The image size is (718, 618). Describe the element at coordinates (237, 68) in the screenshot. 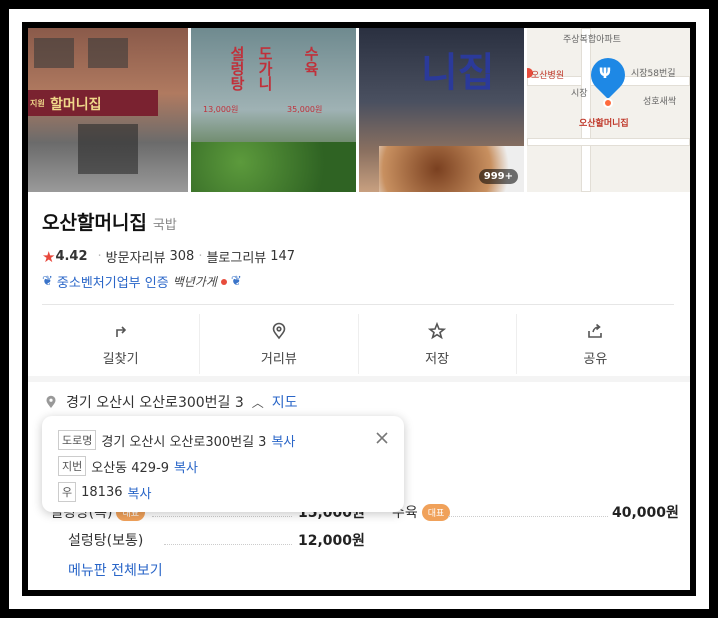

I see `glass-text-seolleongtang: 설렁탕` at that location.